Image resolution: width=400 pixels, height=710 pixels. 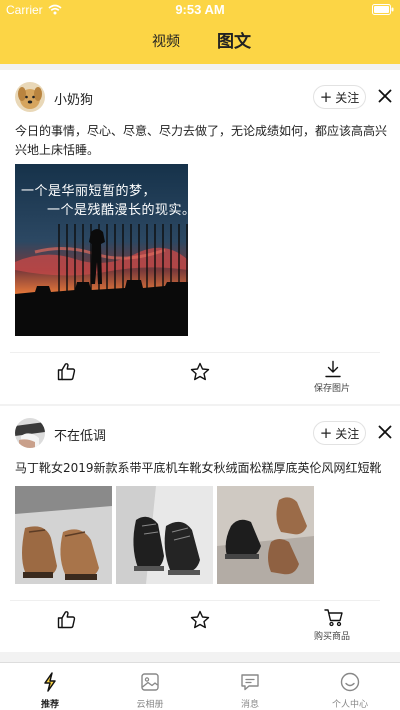 I want to click on tabbar-item-recommend: 推荐, so click(x=50, y=686).